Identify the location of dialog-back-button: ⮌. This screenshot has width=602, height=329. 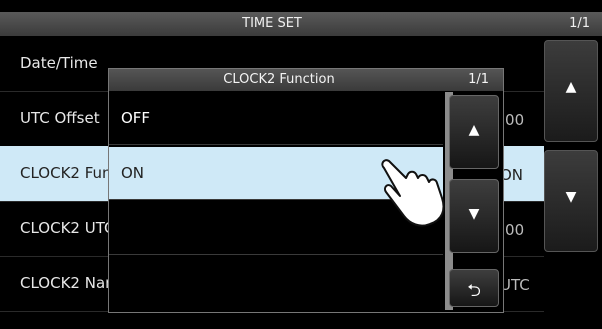
(474, 288).